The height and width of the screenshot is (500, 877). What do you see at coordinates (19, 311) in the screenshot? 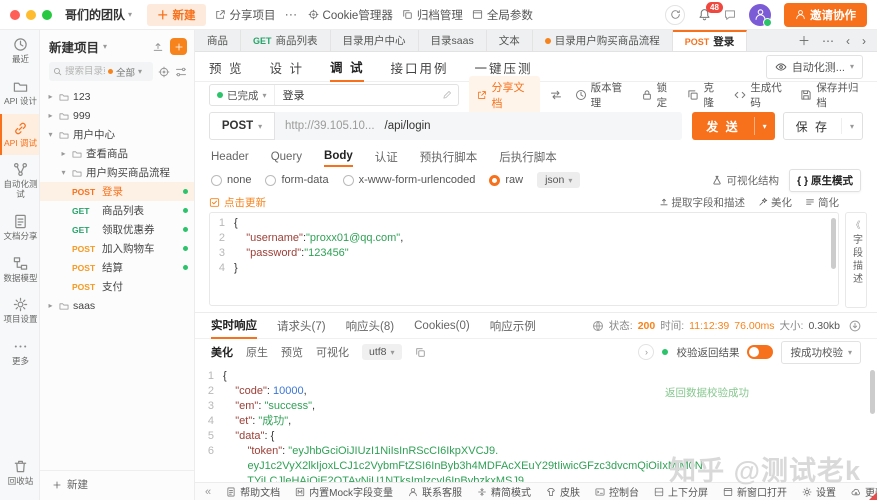
I see `rail-item-gear: 项目设置` at bounding box center [19, 311].